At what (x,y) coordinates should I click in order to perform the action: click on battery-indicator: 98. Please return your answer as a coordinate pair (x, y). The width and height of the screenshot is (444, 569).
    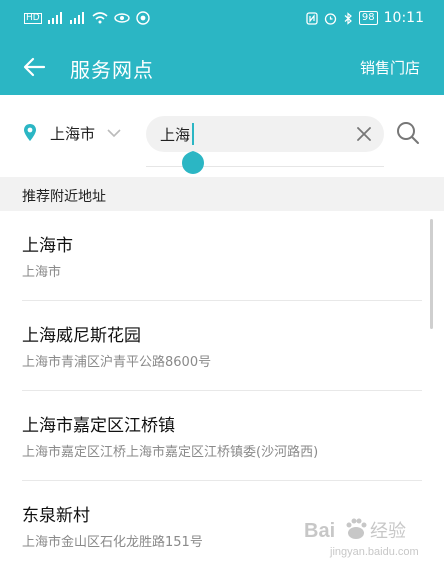
    Looking at the image, I should click on (368, 18).